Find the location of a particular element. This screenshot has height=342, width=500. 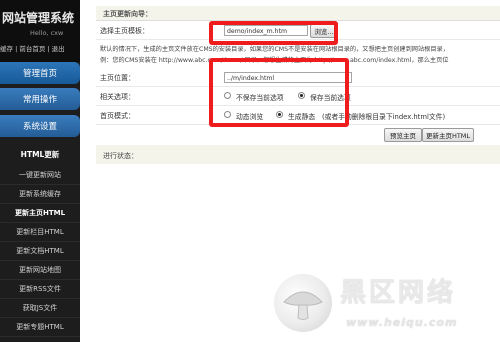

brand-area: 网站管理系统 Hello, cxw 缓存 | 前台首页 | 退出 is located at coordinates (40, 31).